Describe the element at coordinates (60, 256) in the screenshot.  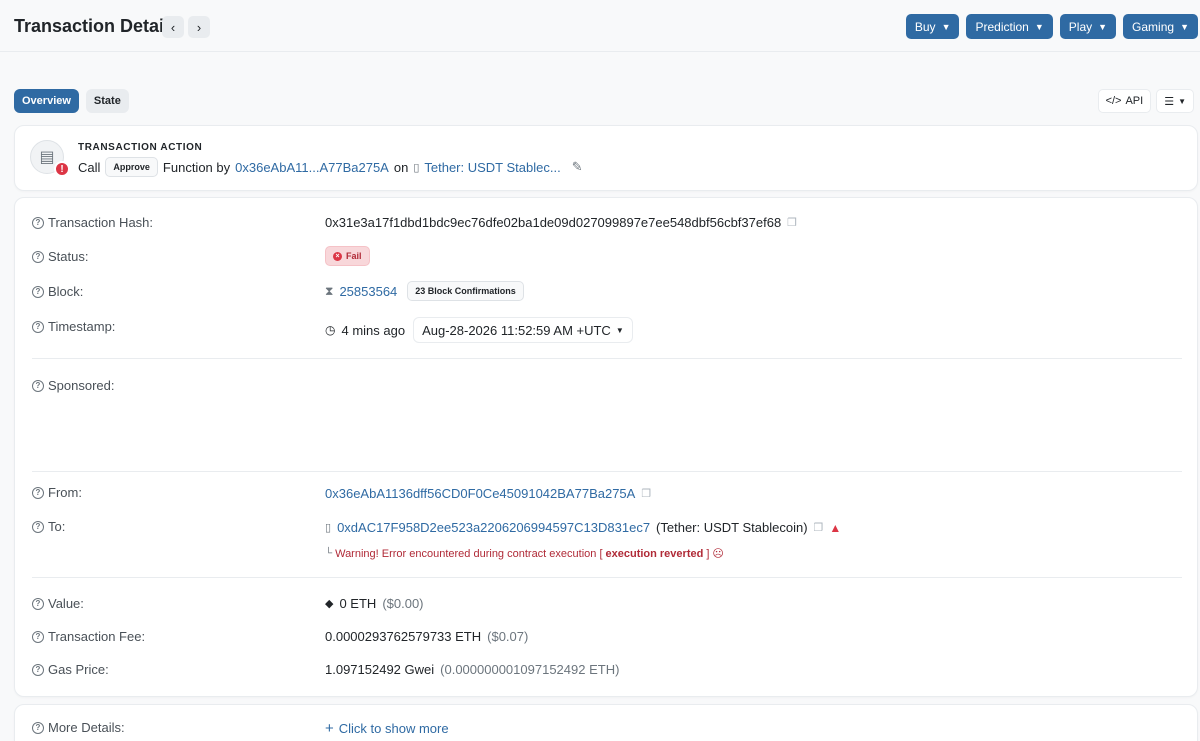
I see `status-label: ? Status:` at that location.